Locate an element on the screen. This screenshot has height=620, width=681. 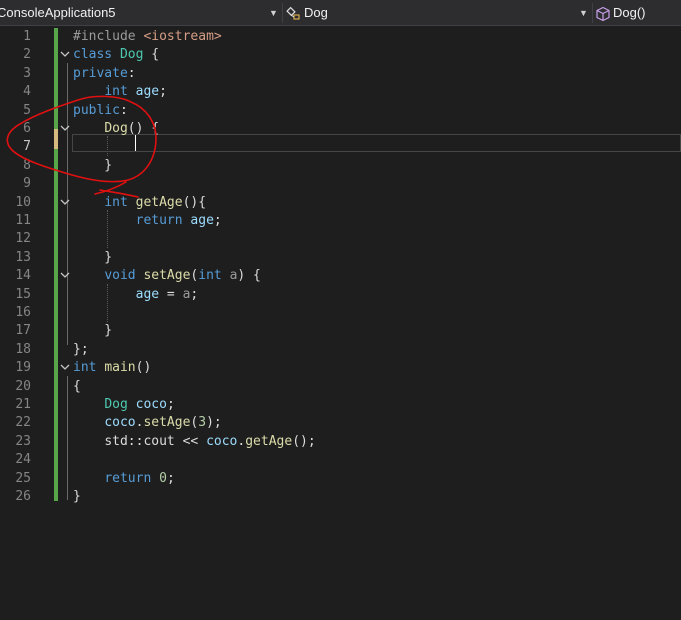
code-text: std::cout << coco.getAge(); is located at coordinates (194, 442).